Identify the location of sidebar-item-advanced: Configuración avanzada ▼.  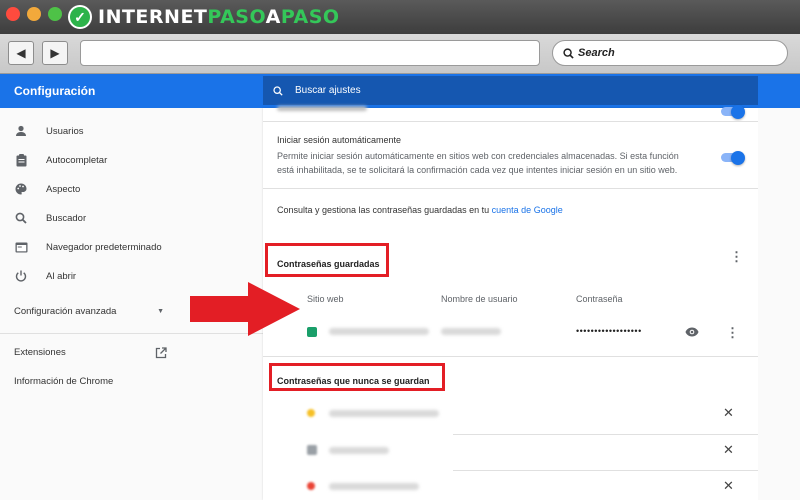
(89, 311).